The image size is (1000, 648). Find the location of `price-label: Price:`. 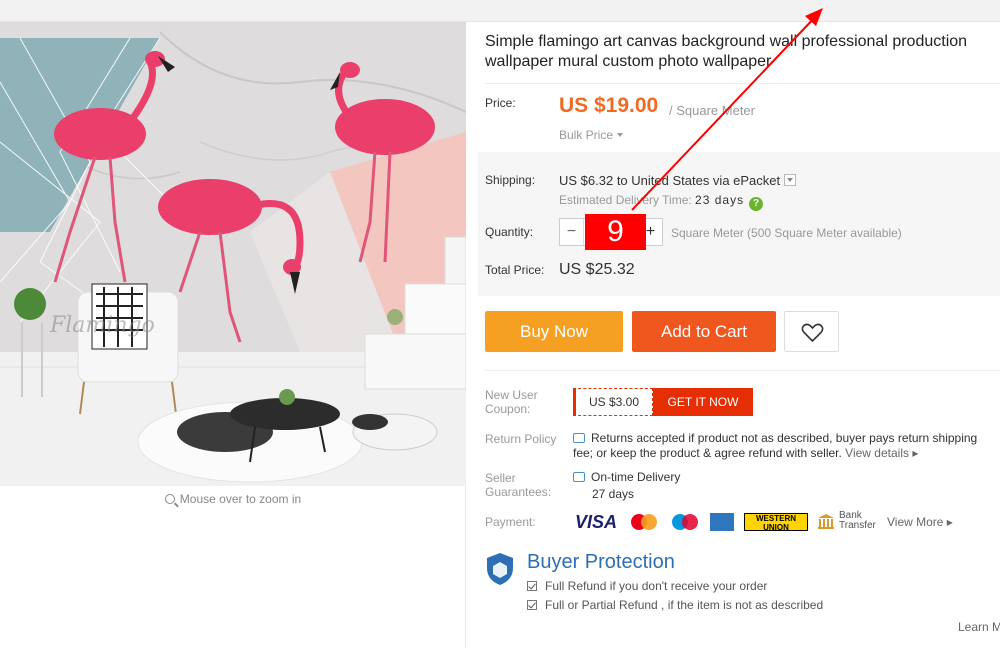

price-label: Price: is located at coordinates (500, 103).